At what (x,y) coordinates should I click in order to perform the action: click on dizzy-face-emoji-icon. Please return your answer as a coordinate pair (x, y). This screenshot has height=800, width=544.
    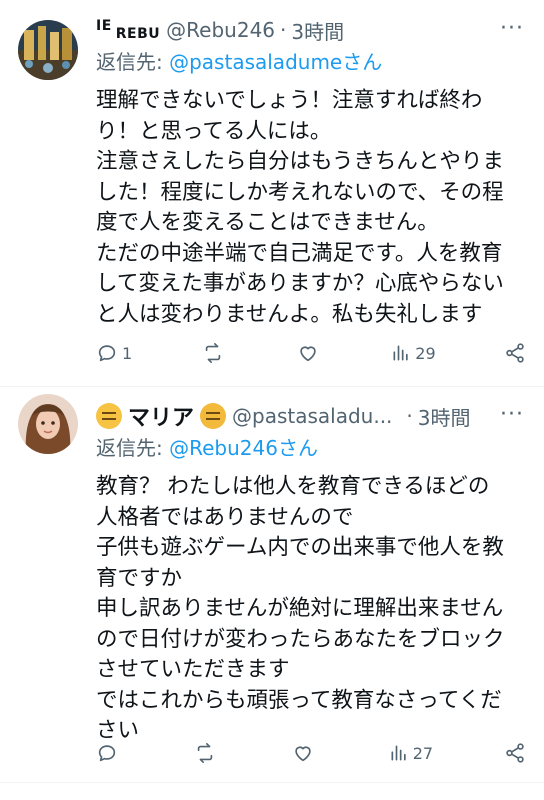
    Looking at the image, I should click on (109, 416).